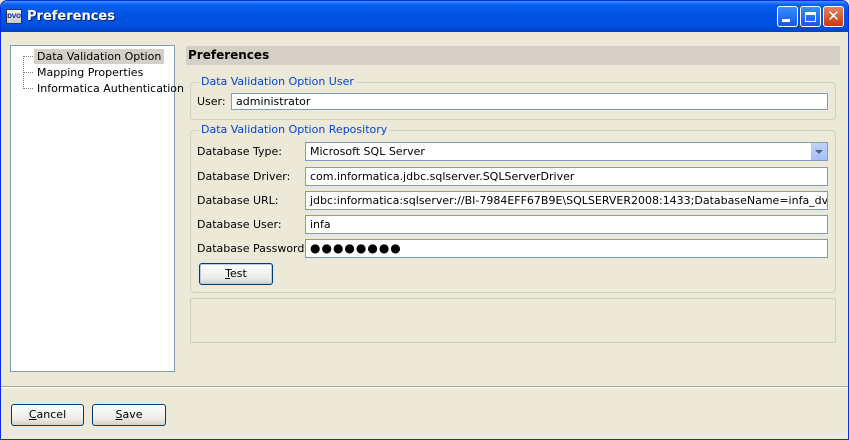 This screenshot has width=849, height=440. I want to click on panel-header: Preferences, so click(513, 55).